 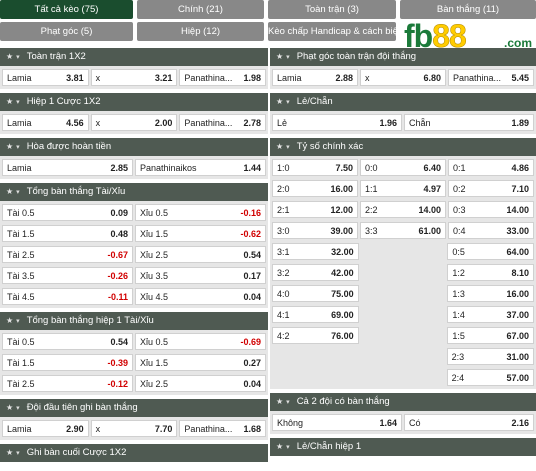 I want to click on odds-cell: 0:2 7.10, so click(x=491, y=188).